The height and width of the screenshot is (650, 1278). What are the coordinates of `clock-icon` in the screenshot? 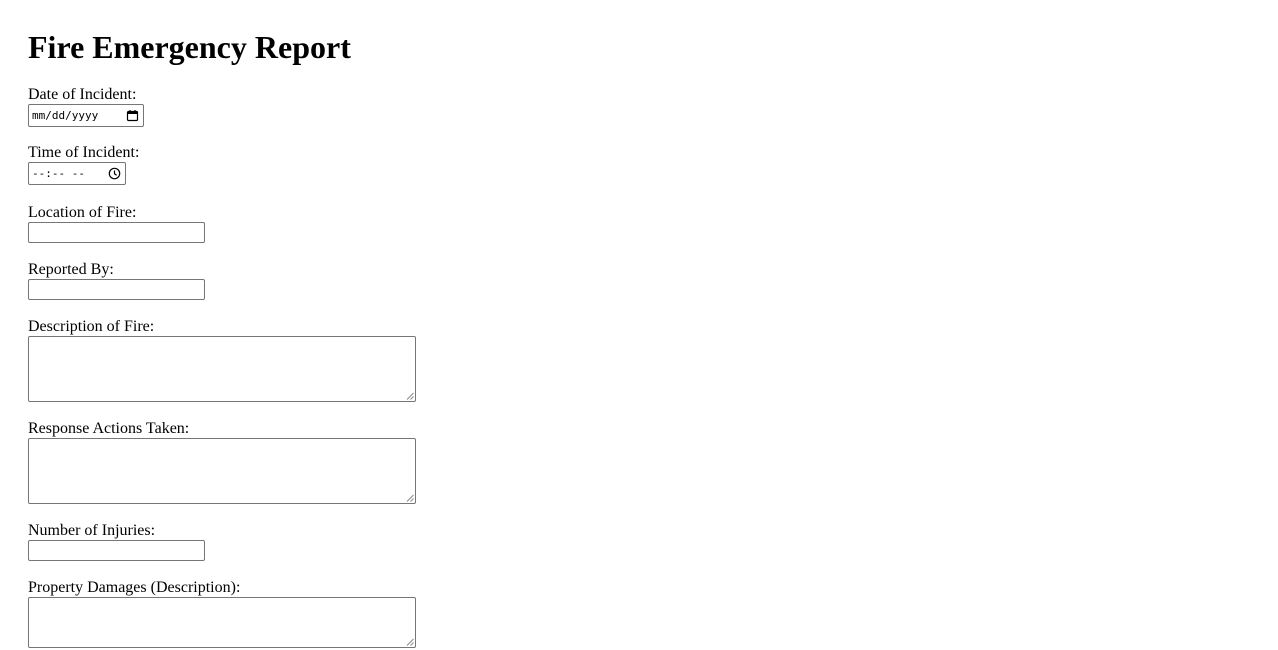 It's located at (114, 173).